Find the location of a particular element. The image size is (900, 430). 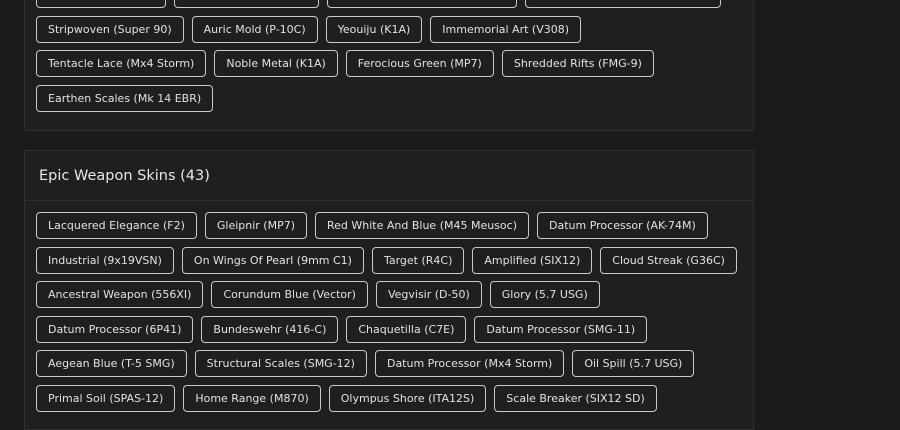

weapon-skin-tag: Datum Processor (6P41) is located at coordinates (115, 329).